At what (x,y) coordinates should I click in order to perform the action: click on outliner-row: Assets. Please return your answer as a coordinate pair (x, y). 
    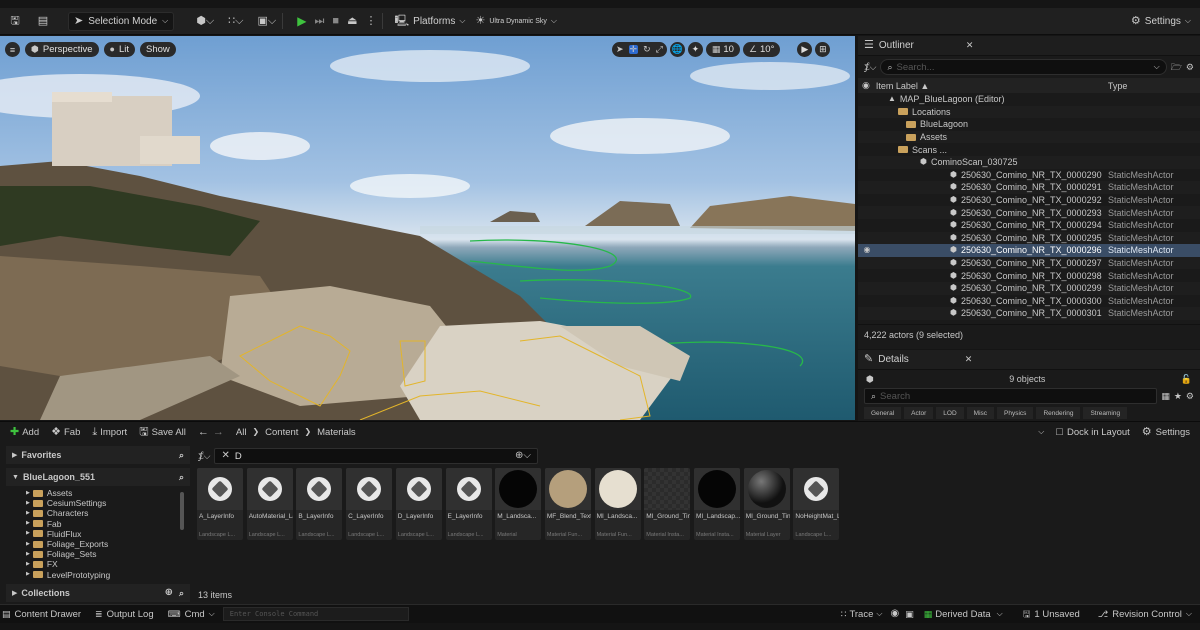
    Looking at the image, I should click on (1029, 137).